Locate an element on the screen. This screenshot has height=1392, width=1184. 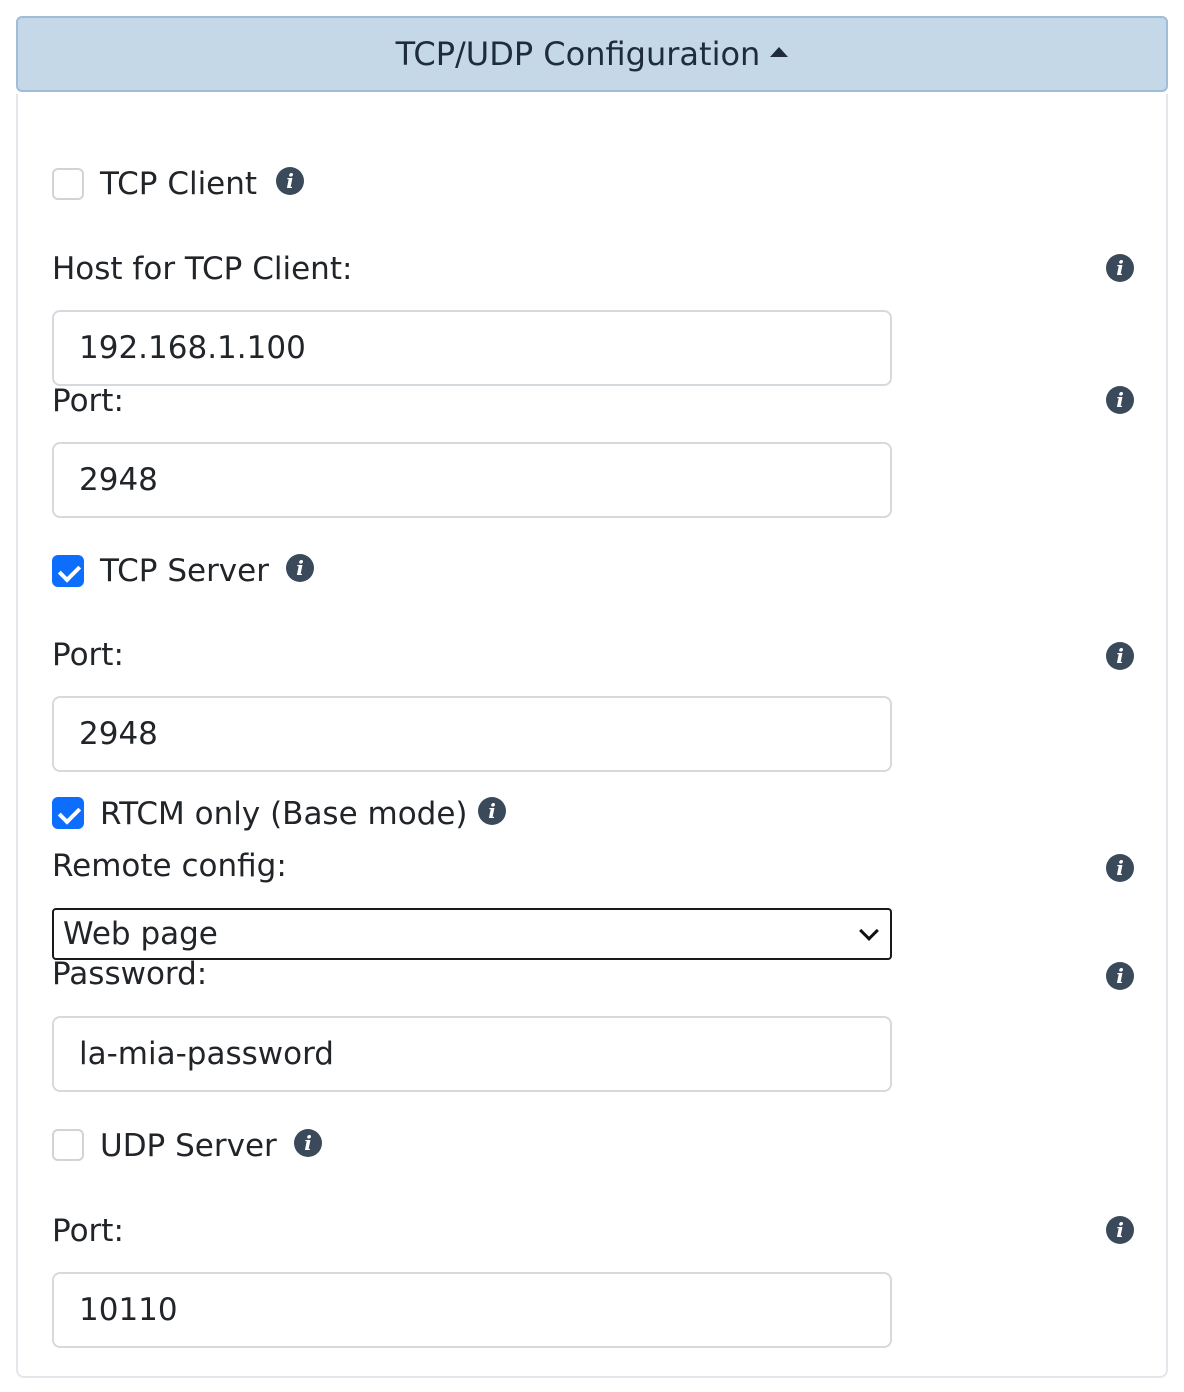
udp-server-port-input: 10110 is located at coordinates (472, 1310).